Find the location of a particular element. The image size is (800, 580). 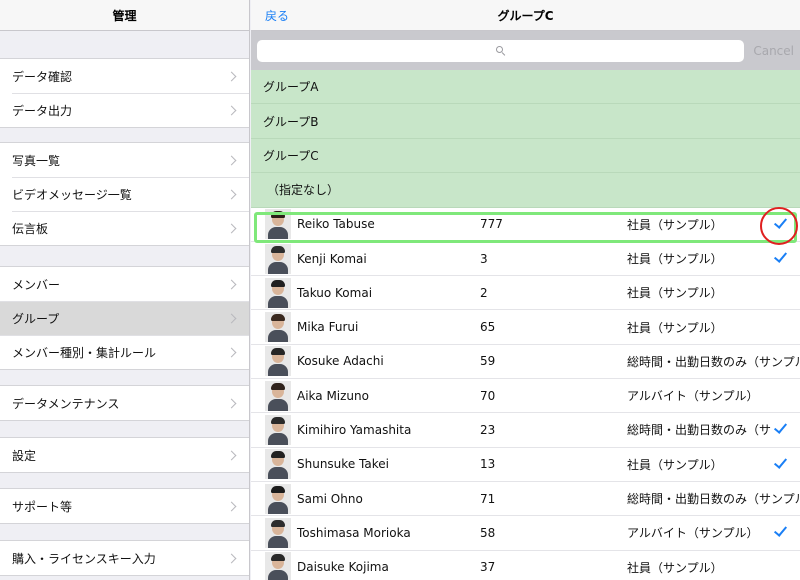

member-name: Kosuke Adachi is located at coordinates (340, 361).